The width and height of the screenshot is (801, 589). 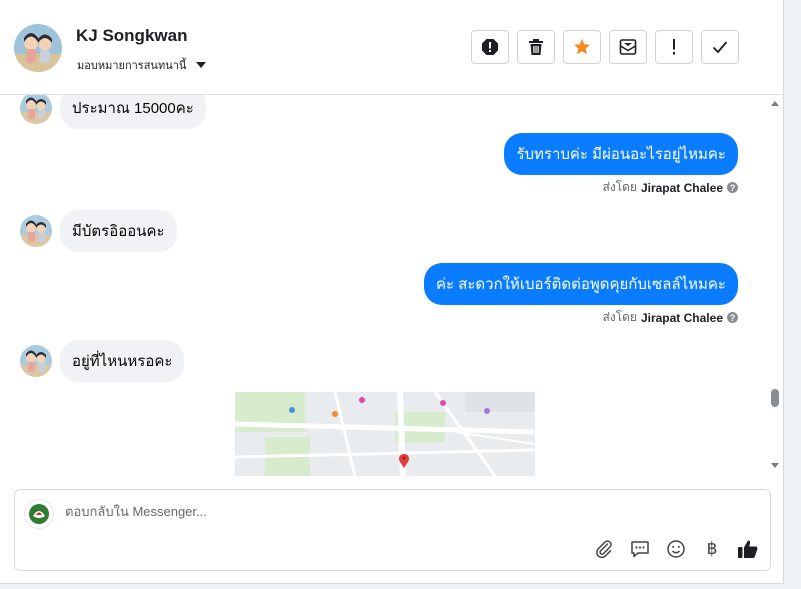 I want to click on scroll-down-arrow-icon, so click(x=775, y=465).